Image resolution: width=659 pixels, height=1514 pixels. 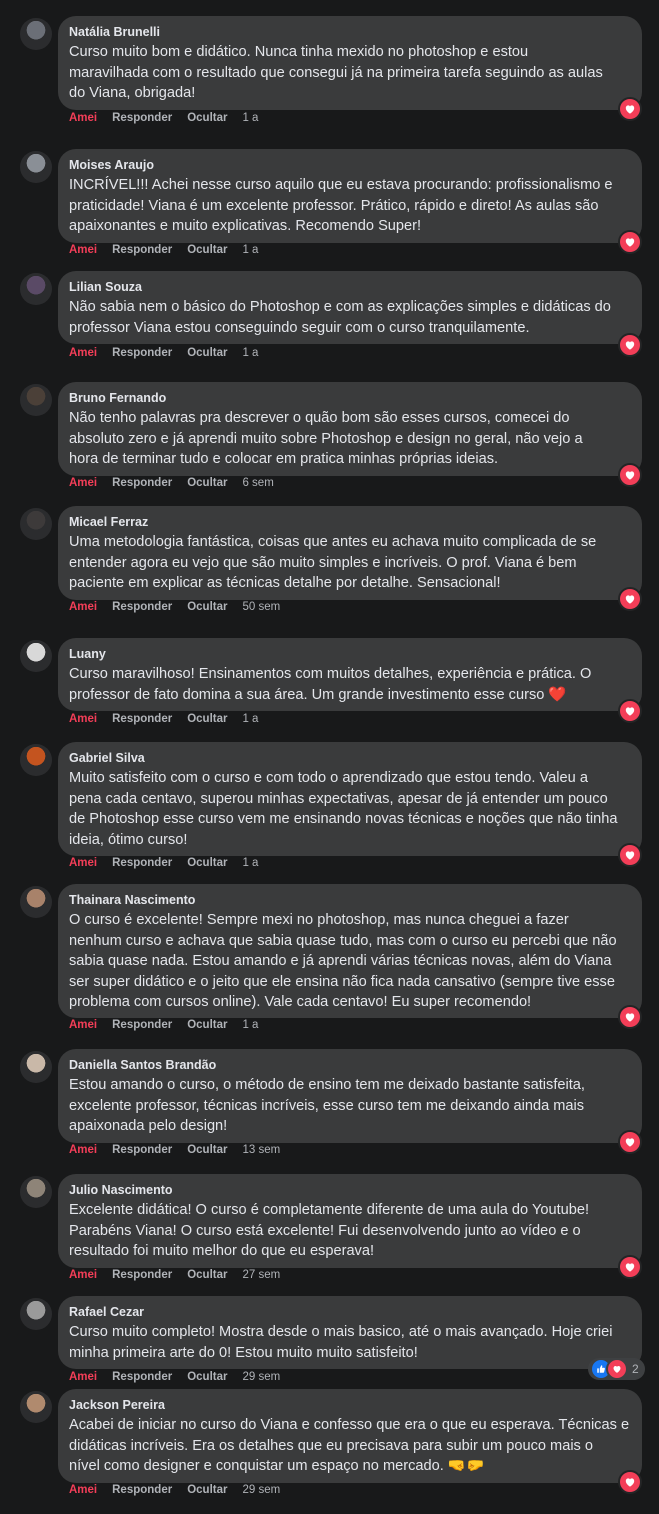 What do you see at coordinates (182, 1490) in the screenshot?
I see `comment-actions: Amei Responder Ocultar 29 sem` at bounding box center [182, 1490].